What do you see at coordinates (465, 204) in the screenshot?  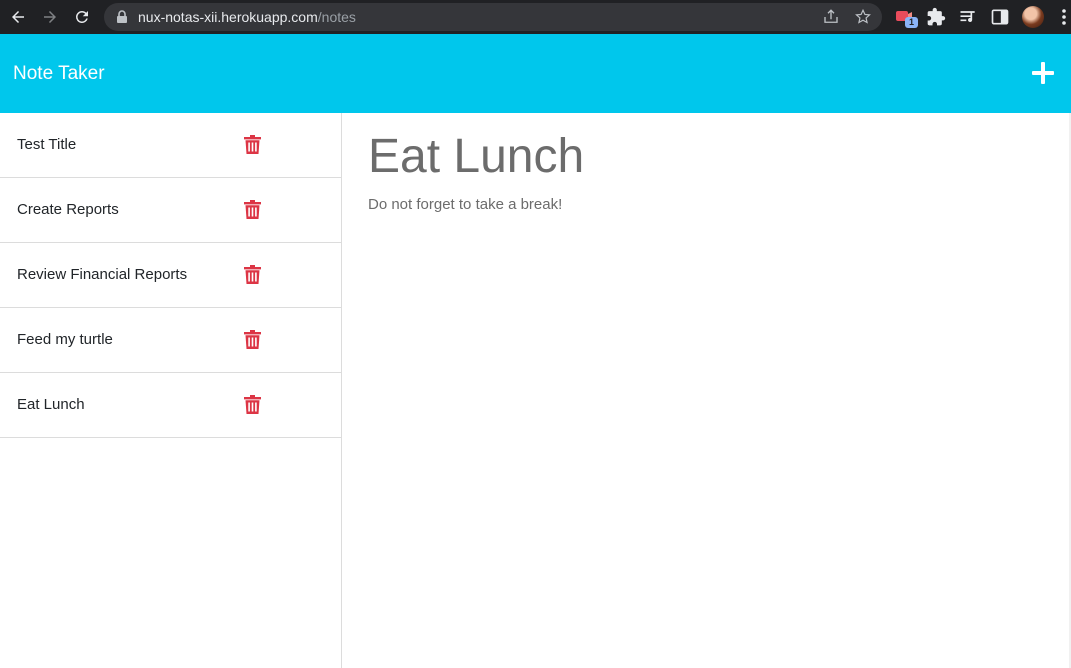 I see `note-text-area: Do not forget to take a break!` at bounding box center [465, 204].